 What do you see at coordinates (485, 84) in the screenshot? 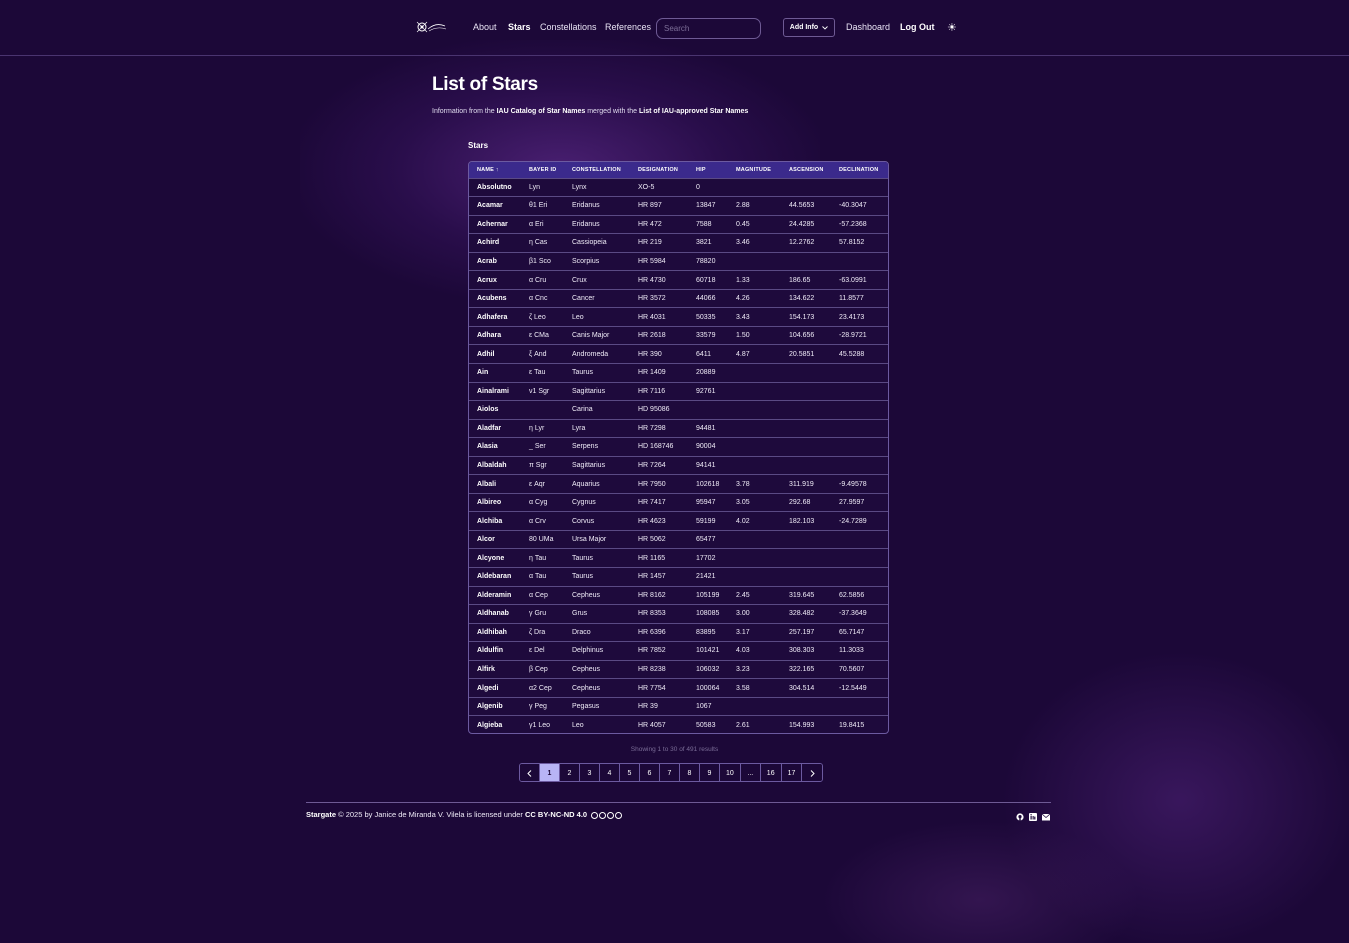
I see `page-title: List of Stars` at bounding box center [485, 84].